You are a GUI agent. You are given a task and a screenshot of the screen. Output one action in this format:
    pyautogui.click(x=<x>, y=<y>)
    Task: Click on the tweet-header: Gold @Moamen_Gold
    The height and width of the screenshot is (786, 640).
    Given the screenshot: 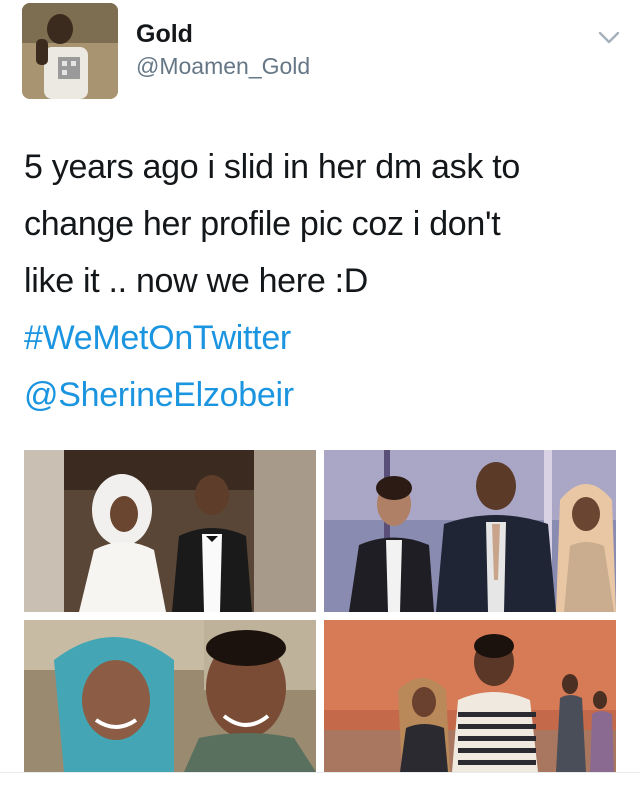 What is the action you would take?
    pyautogui.click(x=322, y=51)
    